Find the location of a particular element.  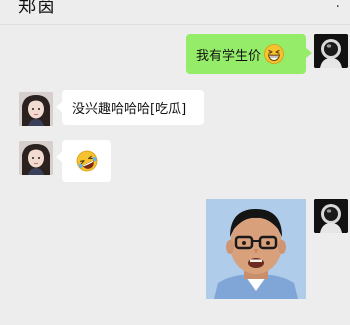

message-text: 我有学生价 is located at coordinates (229, 56).